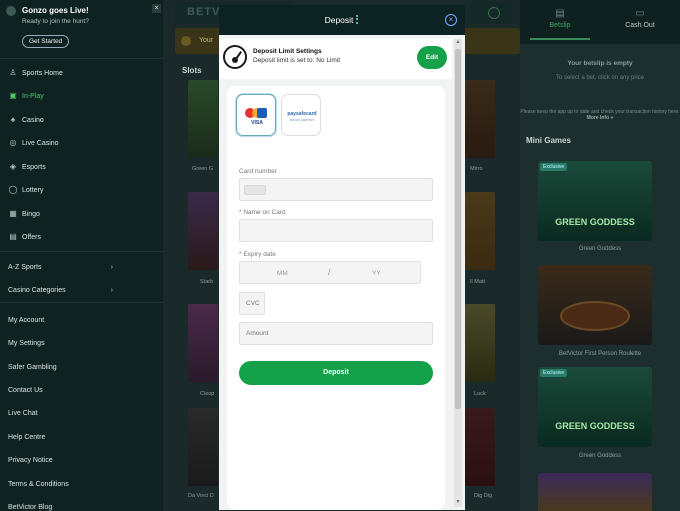 The height and width of the screenshot is (511, 680). I want to click on modal-title-text: Deposit, so click(339, 20).